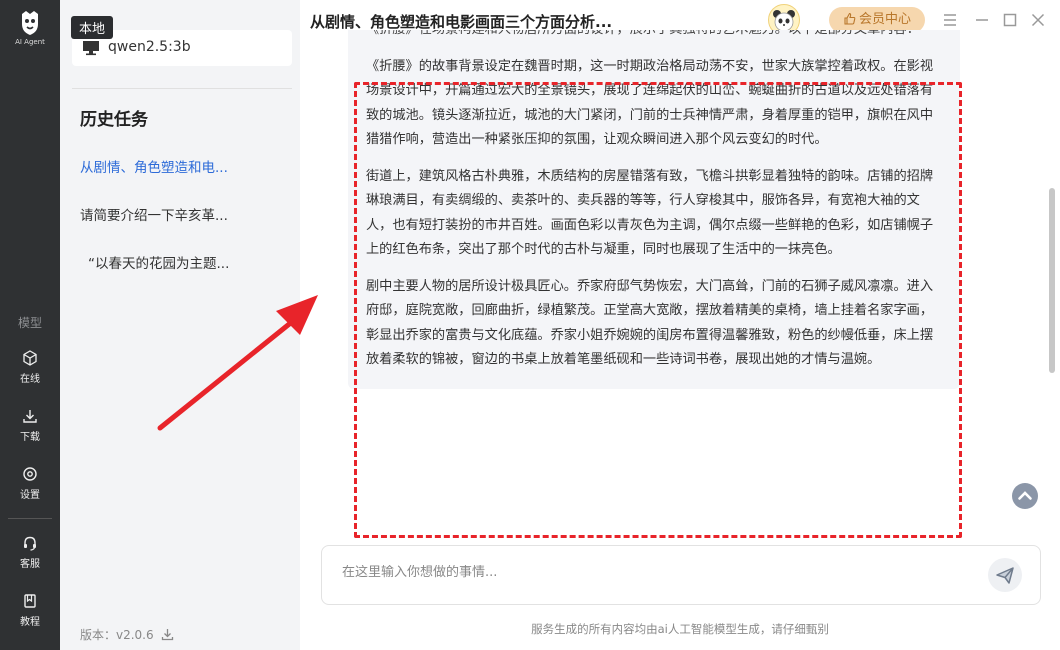 This screenshot has height=650, width=1060. Describe the element at coordinates (114, 120) in the screenshot. I see `history-title: 历史任务` at that location.